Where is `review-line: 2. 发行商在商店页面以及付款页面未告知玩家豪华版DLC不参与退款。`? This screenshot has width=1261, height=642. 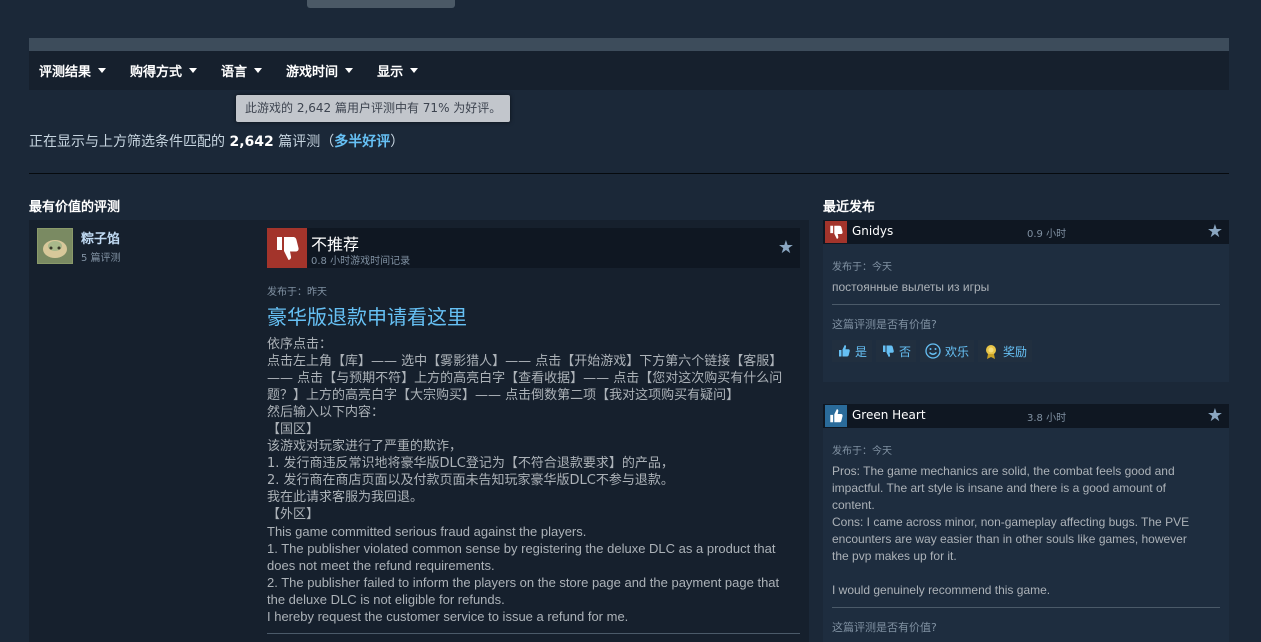
review-line: 2. 发行商在商店页面以及付款页面未告知玩家豪华版DLC不参与退款。 is located at coordinates (470, 480).